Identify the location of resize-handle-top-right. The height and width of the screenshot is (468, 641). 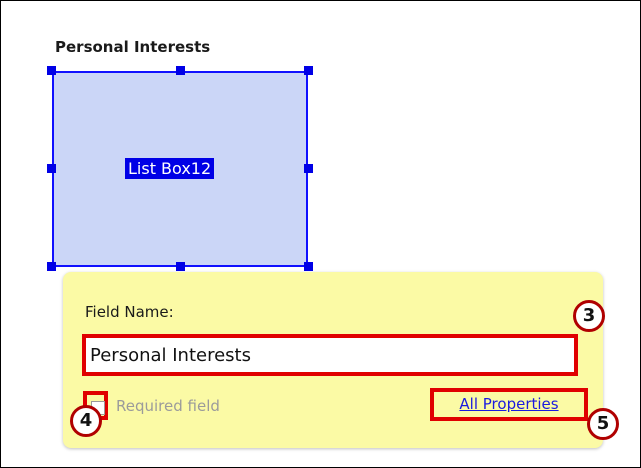
(308, 70).